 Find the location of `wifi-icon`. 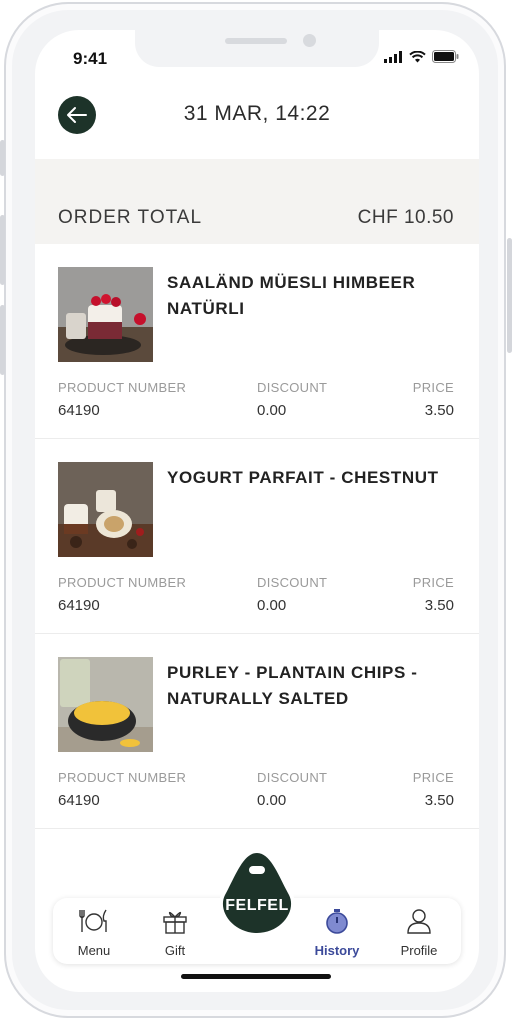

wifi-icon is located at coordinates (417, 56).